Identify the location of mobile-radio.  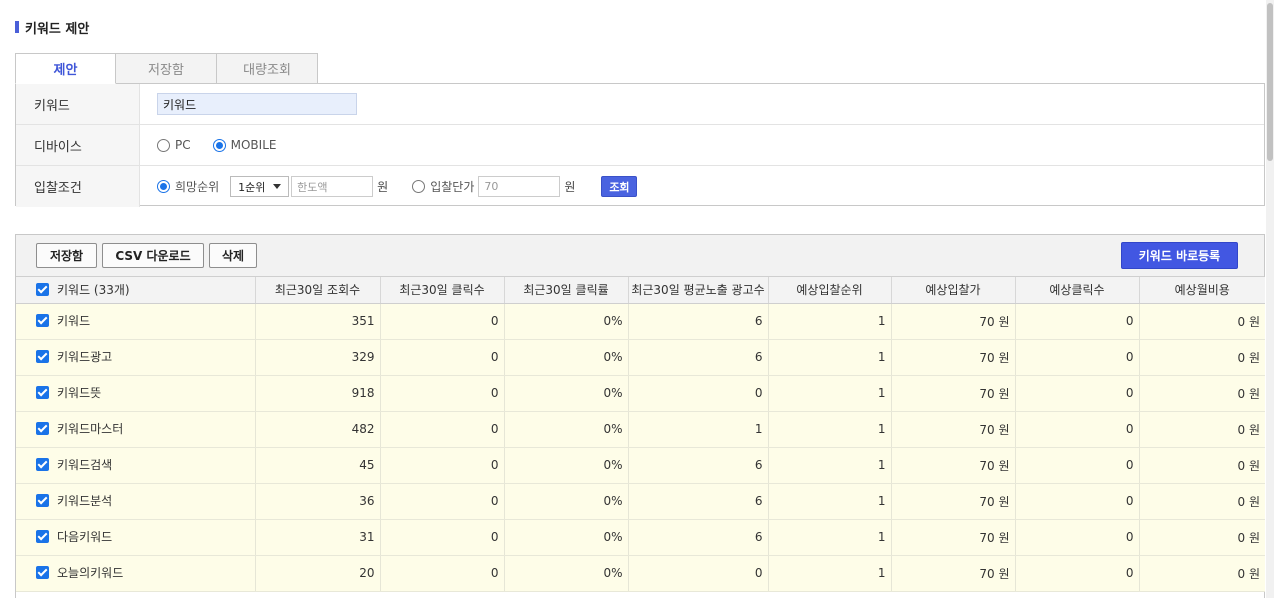
(219, 145).